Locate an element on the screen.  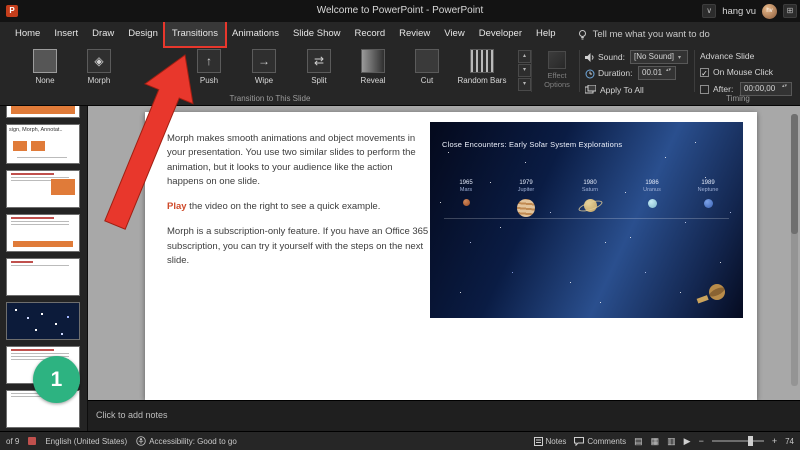
planet-year: 1965 is located at coordinates (466, 183).